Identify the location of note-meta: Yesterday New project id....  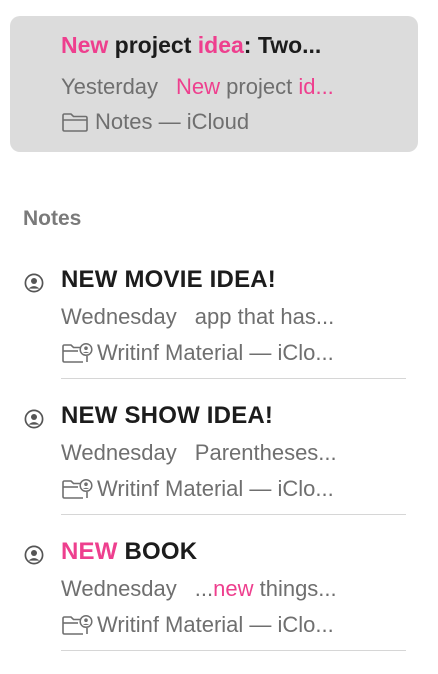
(197, 87).